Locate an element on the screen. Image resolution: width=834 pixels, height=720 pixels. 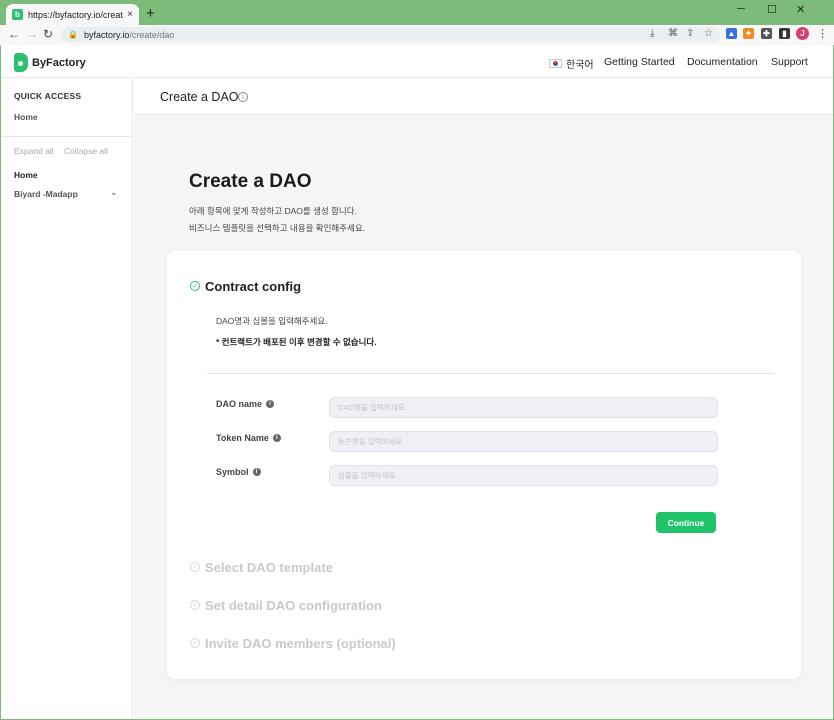
byfactory-logo: ByFactory is located at coordinates (50, 62).